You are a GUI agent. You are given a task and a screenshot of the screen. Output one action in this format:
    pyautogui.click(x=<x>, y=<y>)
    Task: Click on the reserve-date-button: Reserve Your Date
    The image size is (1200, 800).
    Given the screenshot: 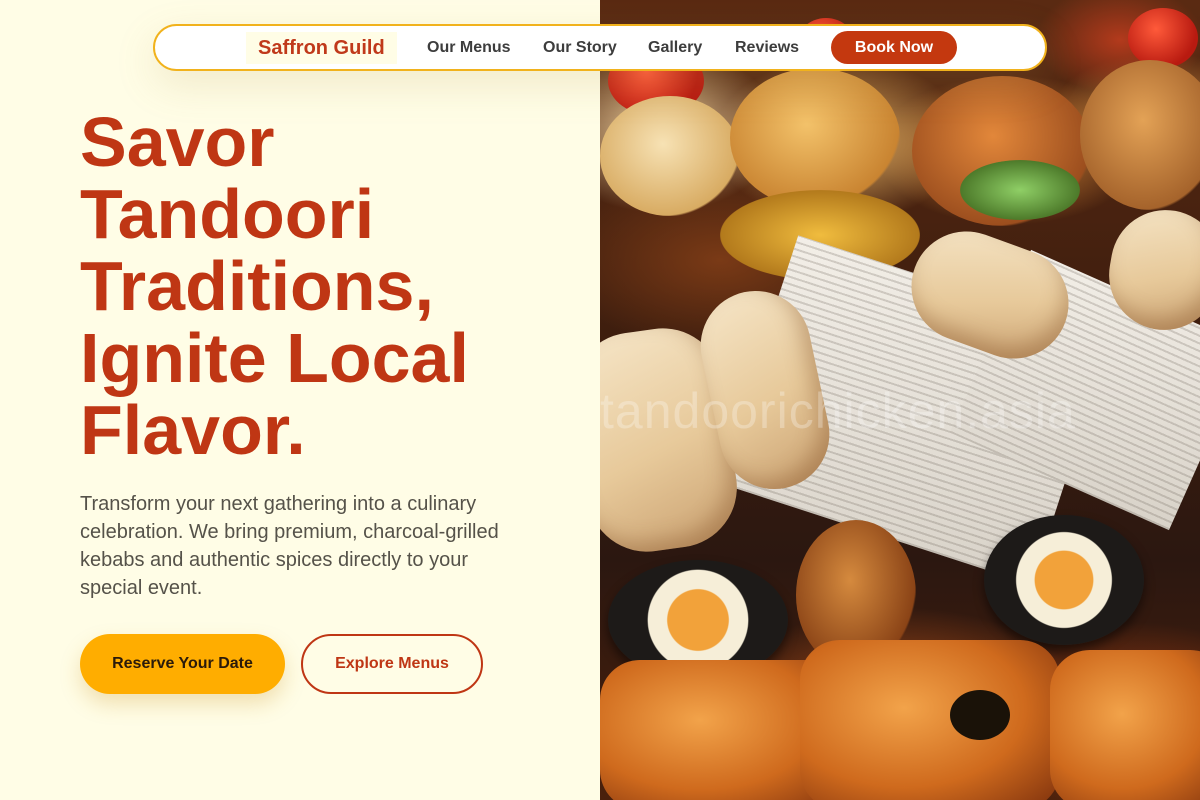 What is the action you would take?
    pyautogui.click(x=182, y=664)
    